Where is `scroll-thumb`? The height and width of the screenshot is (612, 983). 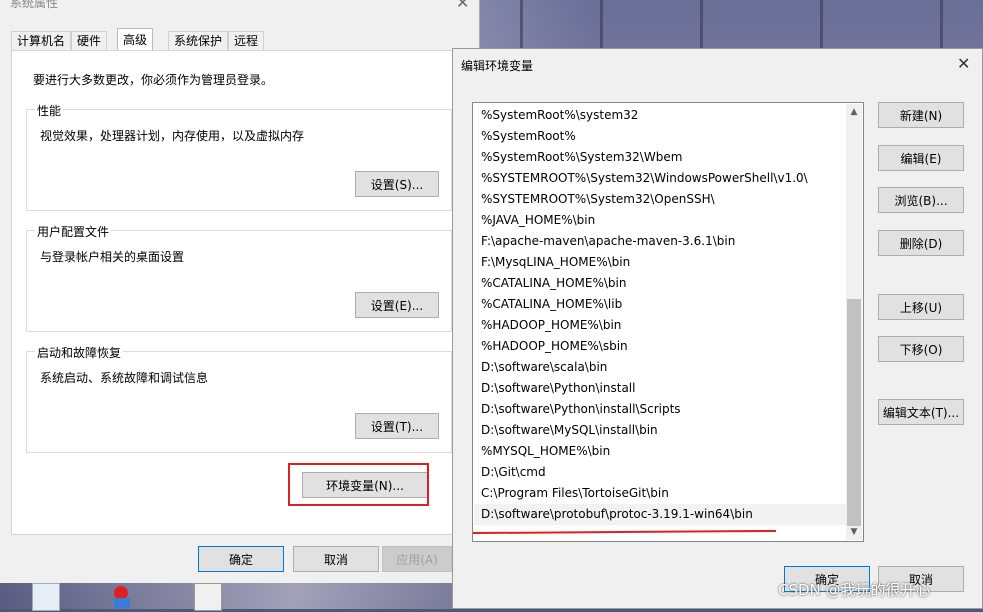
scroll-thumb is located at coordinates (854, 412).